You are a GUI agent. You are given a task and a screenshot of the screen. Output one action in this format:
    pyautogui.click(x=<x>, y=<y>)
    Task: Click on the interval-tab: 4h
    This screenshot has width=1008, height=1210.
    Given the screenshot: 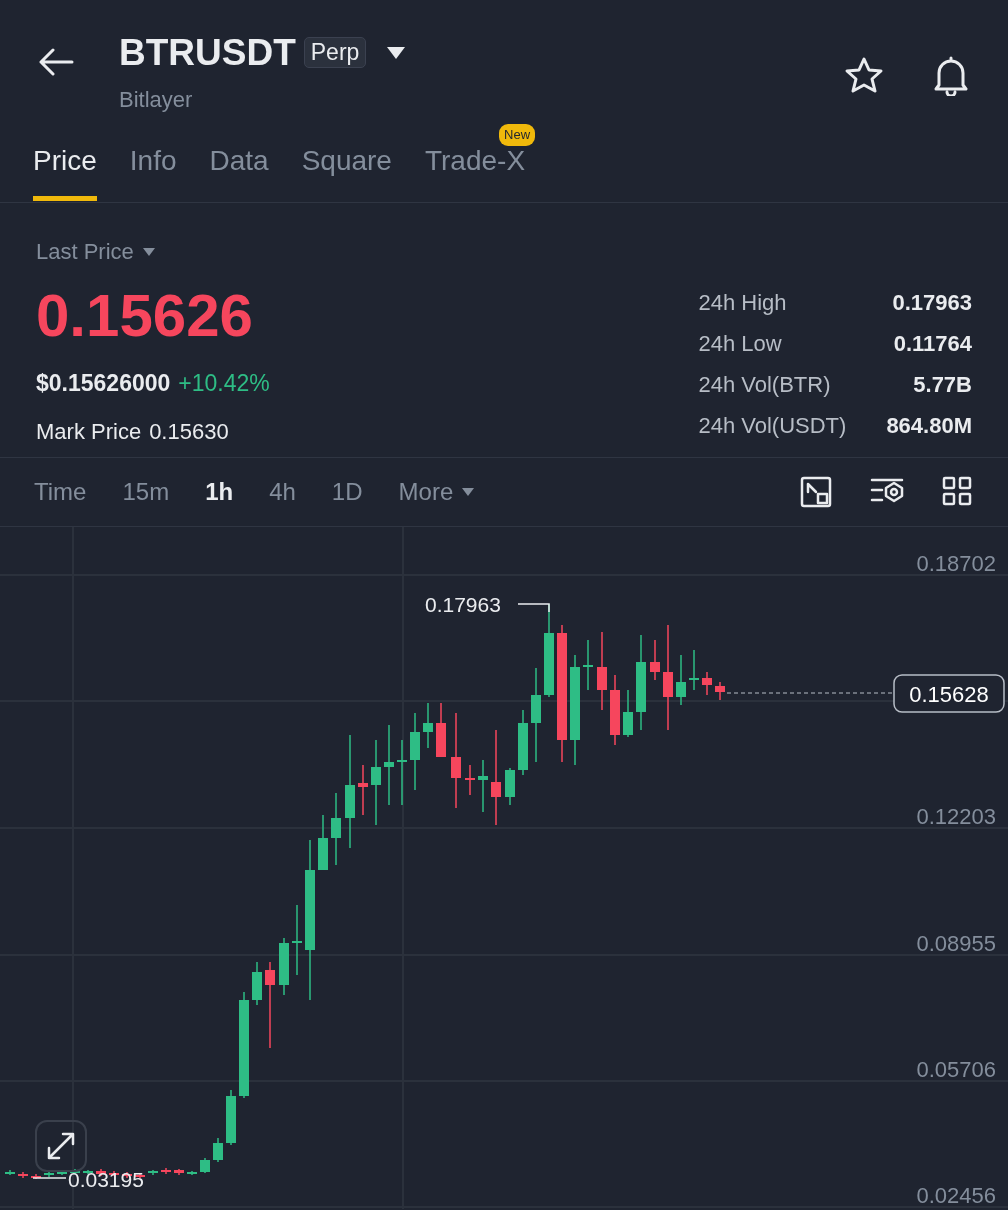 What is the action you would take?
    pyautogui.click(x=282, y=492)
    